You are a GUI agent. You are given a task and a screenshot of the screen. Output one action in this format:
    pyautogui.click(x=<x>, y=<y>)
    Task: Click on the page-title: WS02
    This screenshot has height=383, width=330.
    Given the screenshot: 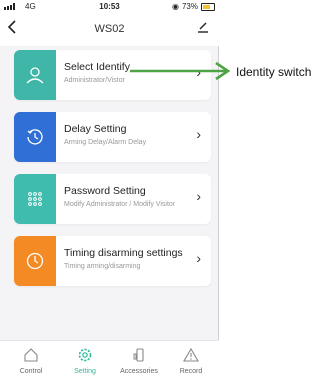 What is the action you would take?
    pyautogui.click(x=109, y=29)
    